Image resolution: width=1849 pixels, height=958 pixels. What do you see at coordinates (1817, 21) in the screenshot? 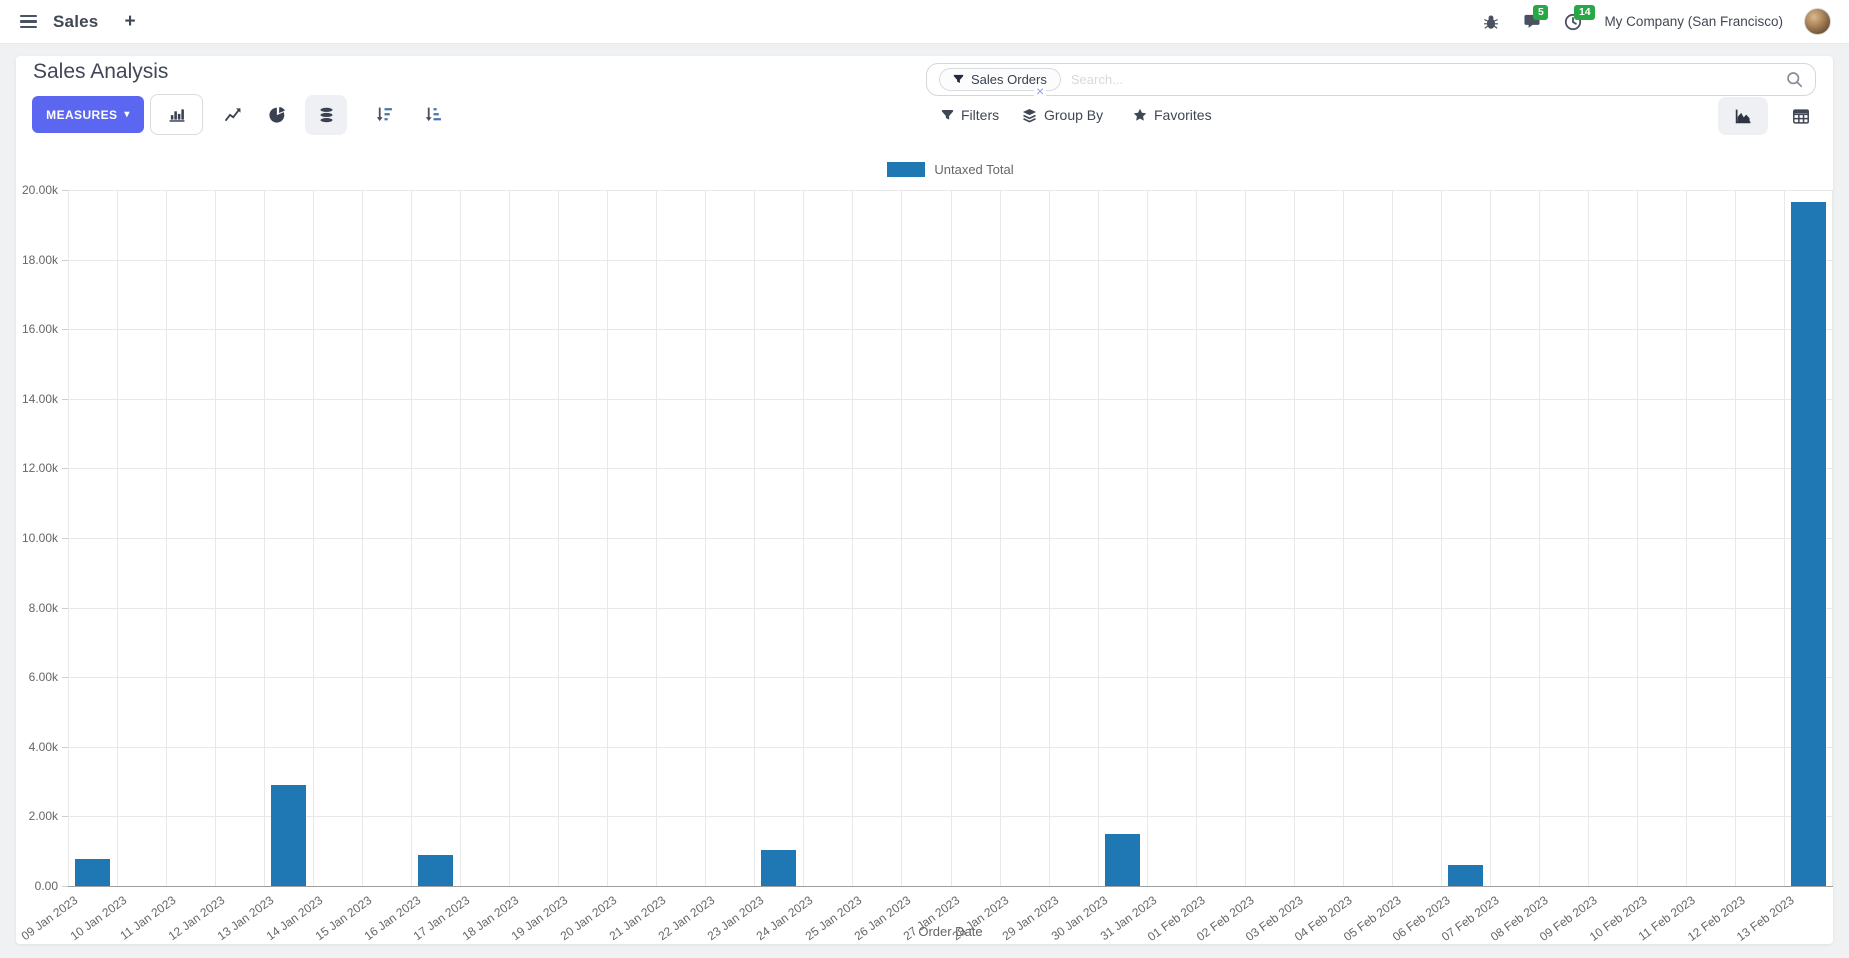
I see `user-avatar` at bounding box center [1817, 21].